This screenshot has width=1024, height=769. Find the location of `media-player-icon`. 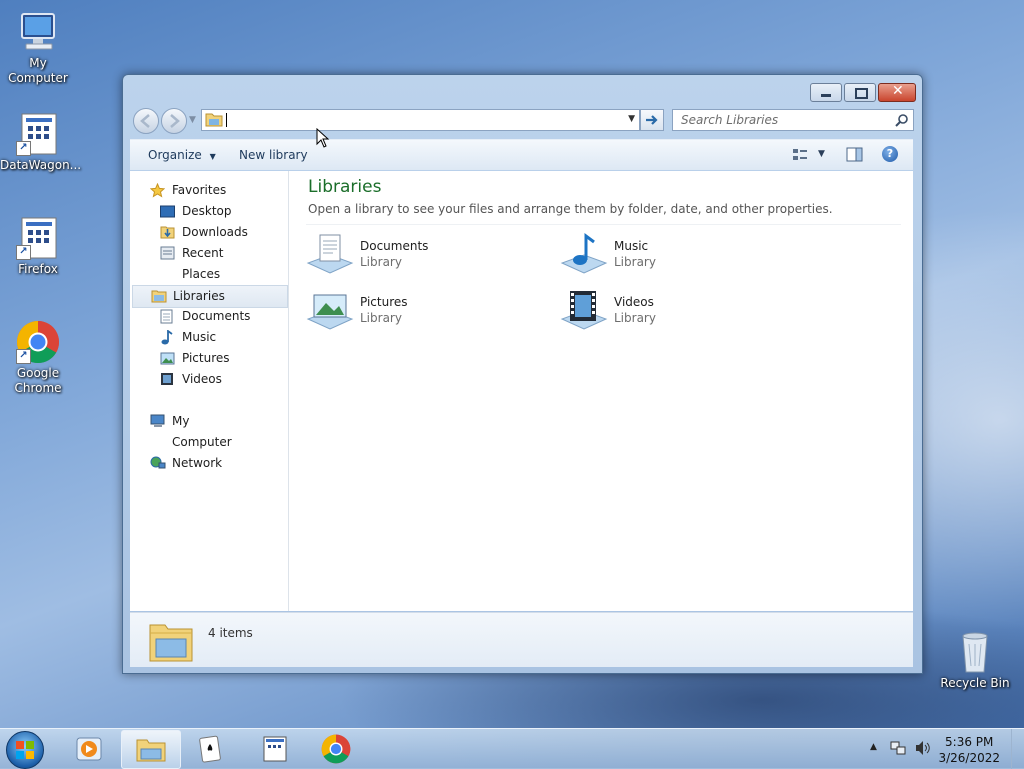

media-player-icon is located at coordinates (89, 749).